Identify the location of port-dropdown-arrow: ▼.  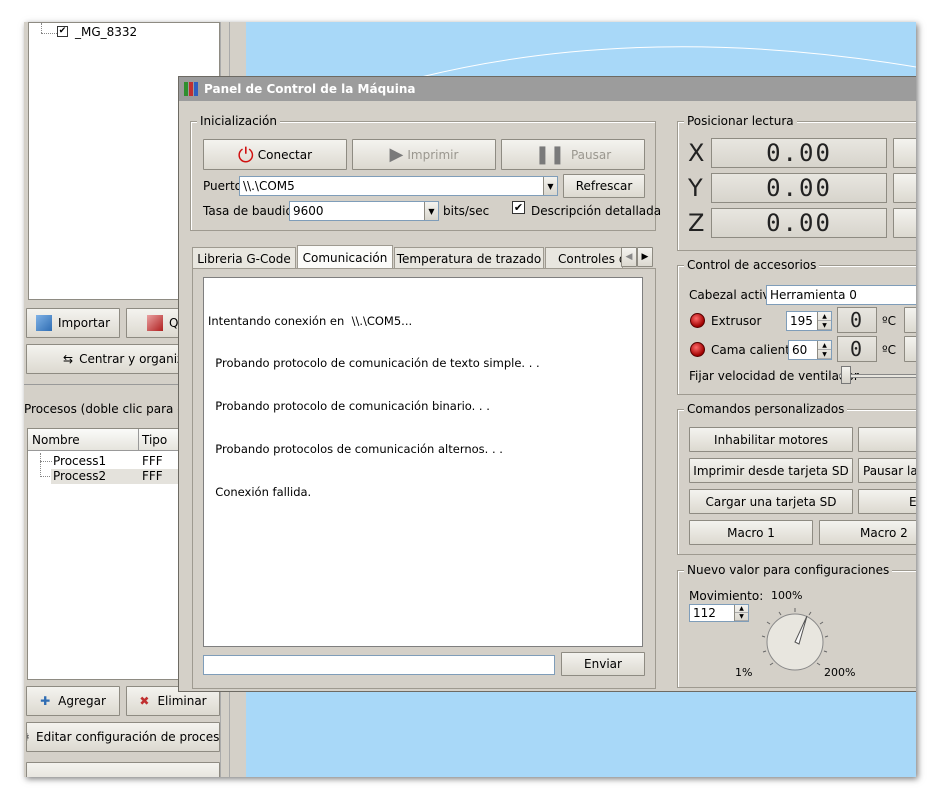
(550, 186).